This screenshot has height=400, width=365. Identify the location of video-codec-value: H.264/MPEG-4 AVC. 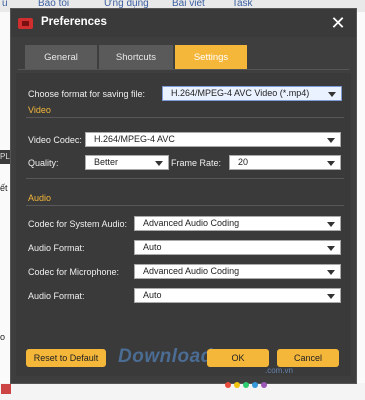
(134, 139).